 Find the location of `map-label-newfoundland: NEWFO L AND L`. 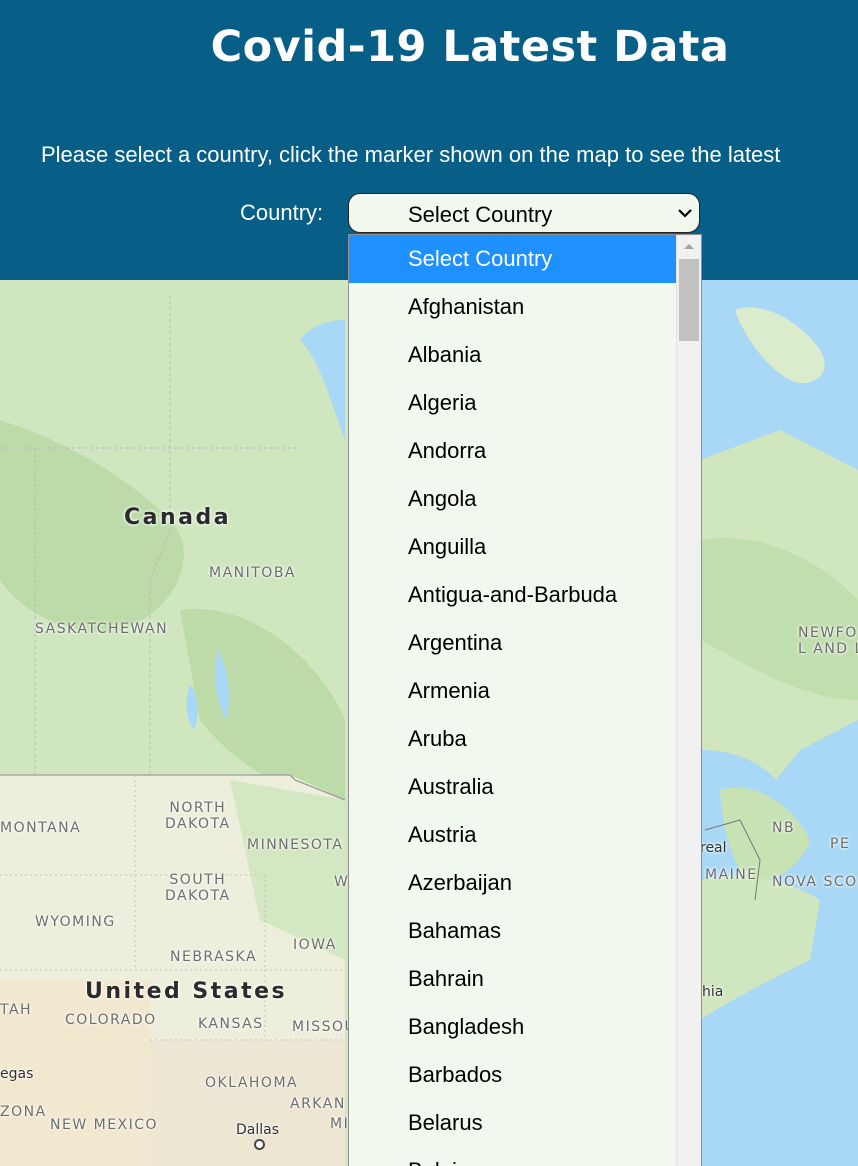

map-label-newfoundland: NEWFO L AND L is located at coordinates (828, 641).